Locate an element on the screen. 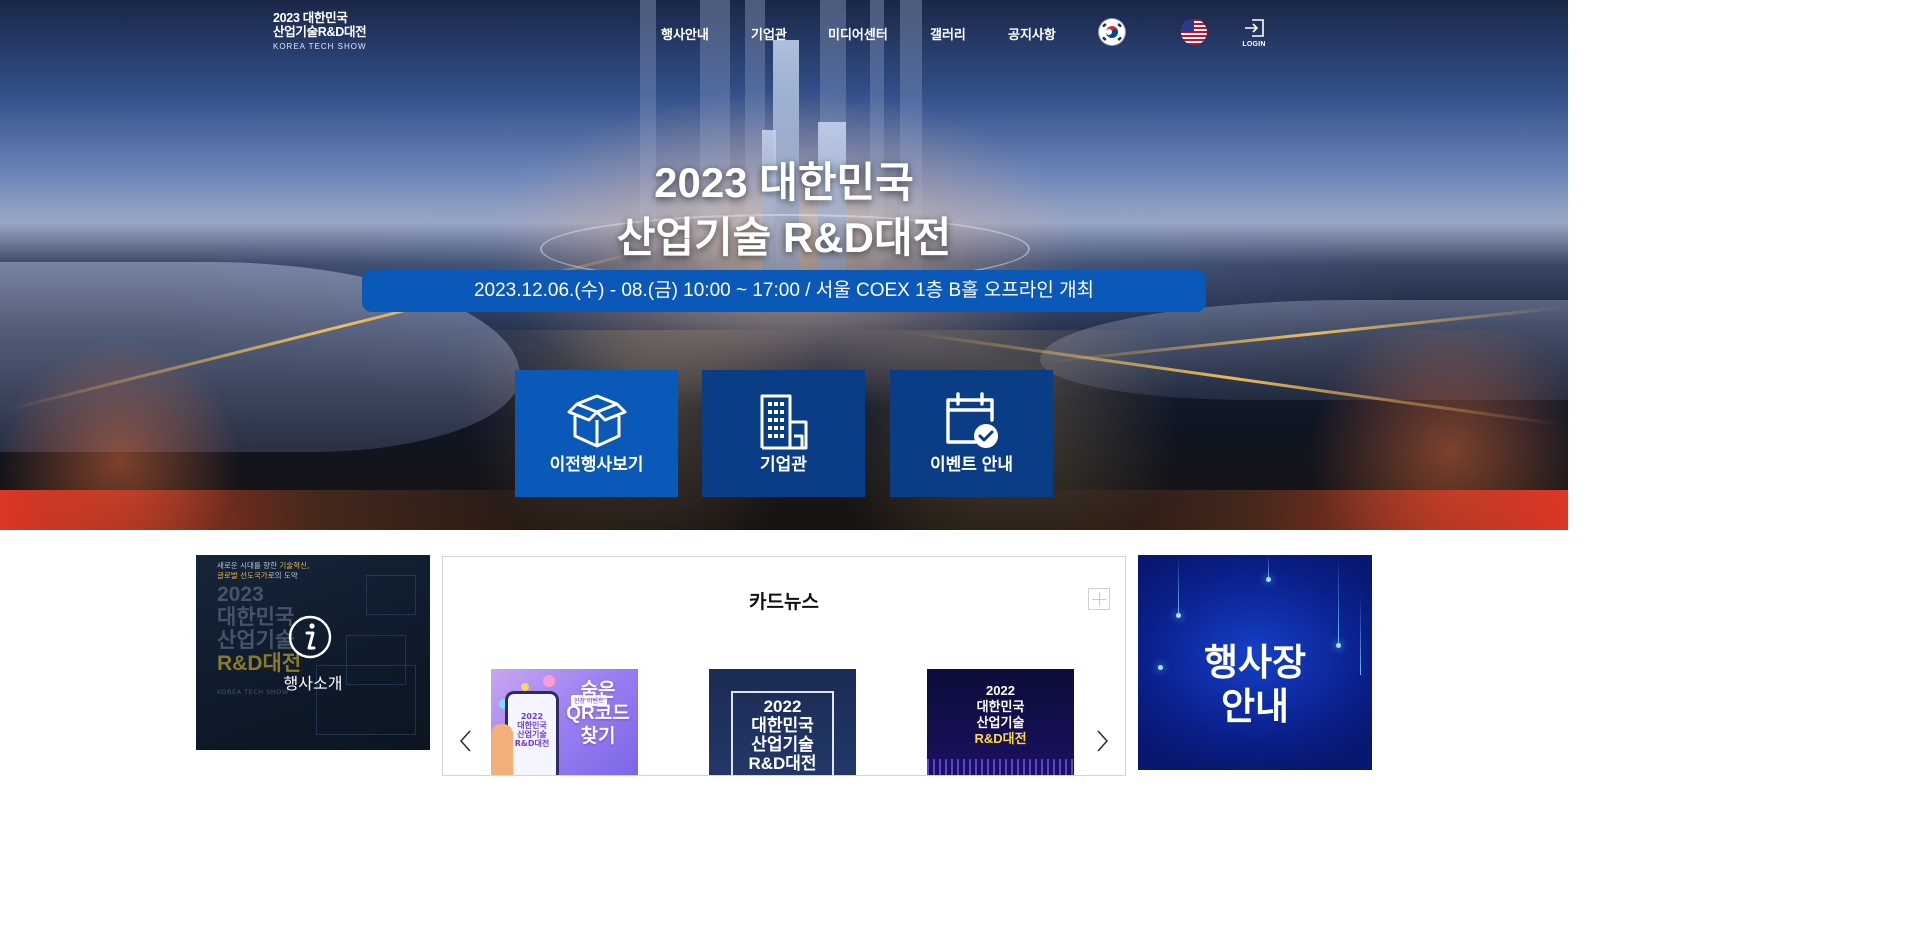 This screenshot has height=938, width=1920. intro-tagline: 새로운 시대를 향한 기술혁신, 글로벌 선도국가로의 도약 is located at coordinates (263, 571).